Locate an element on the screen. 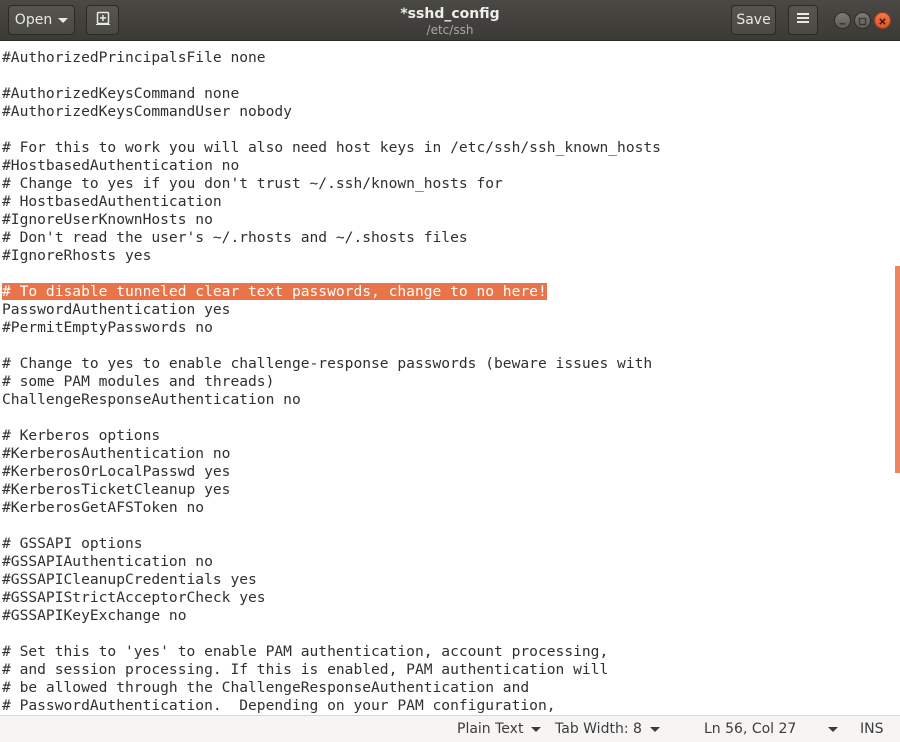 The image size is (900, 742). hamburger-menu-icon is located at coordinates (803, 20).